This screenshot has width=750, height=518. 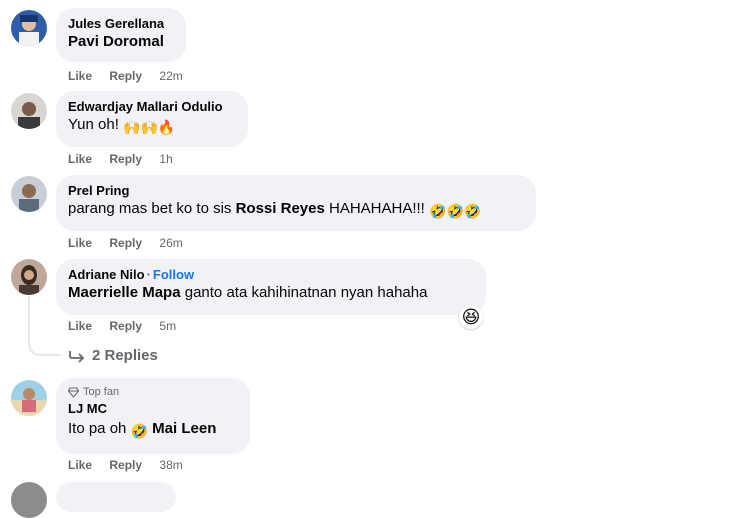 I want to click on comment-actions: Like Reply 5m, so click(x=122, y=326).